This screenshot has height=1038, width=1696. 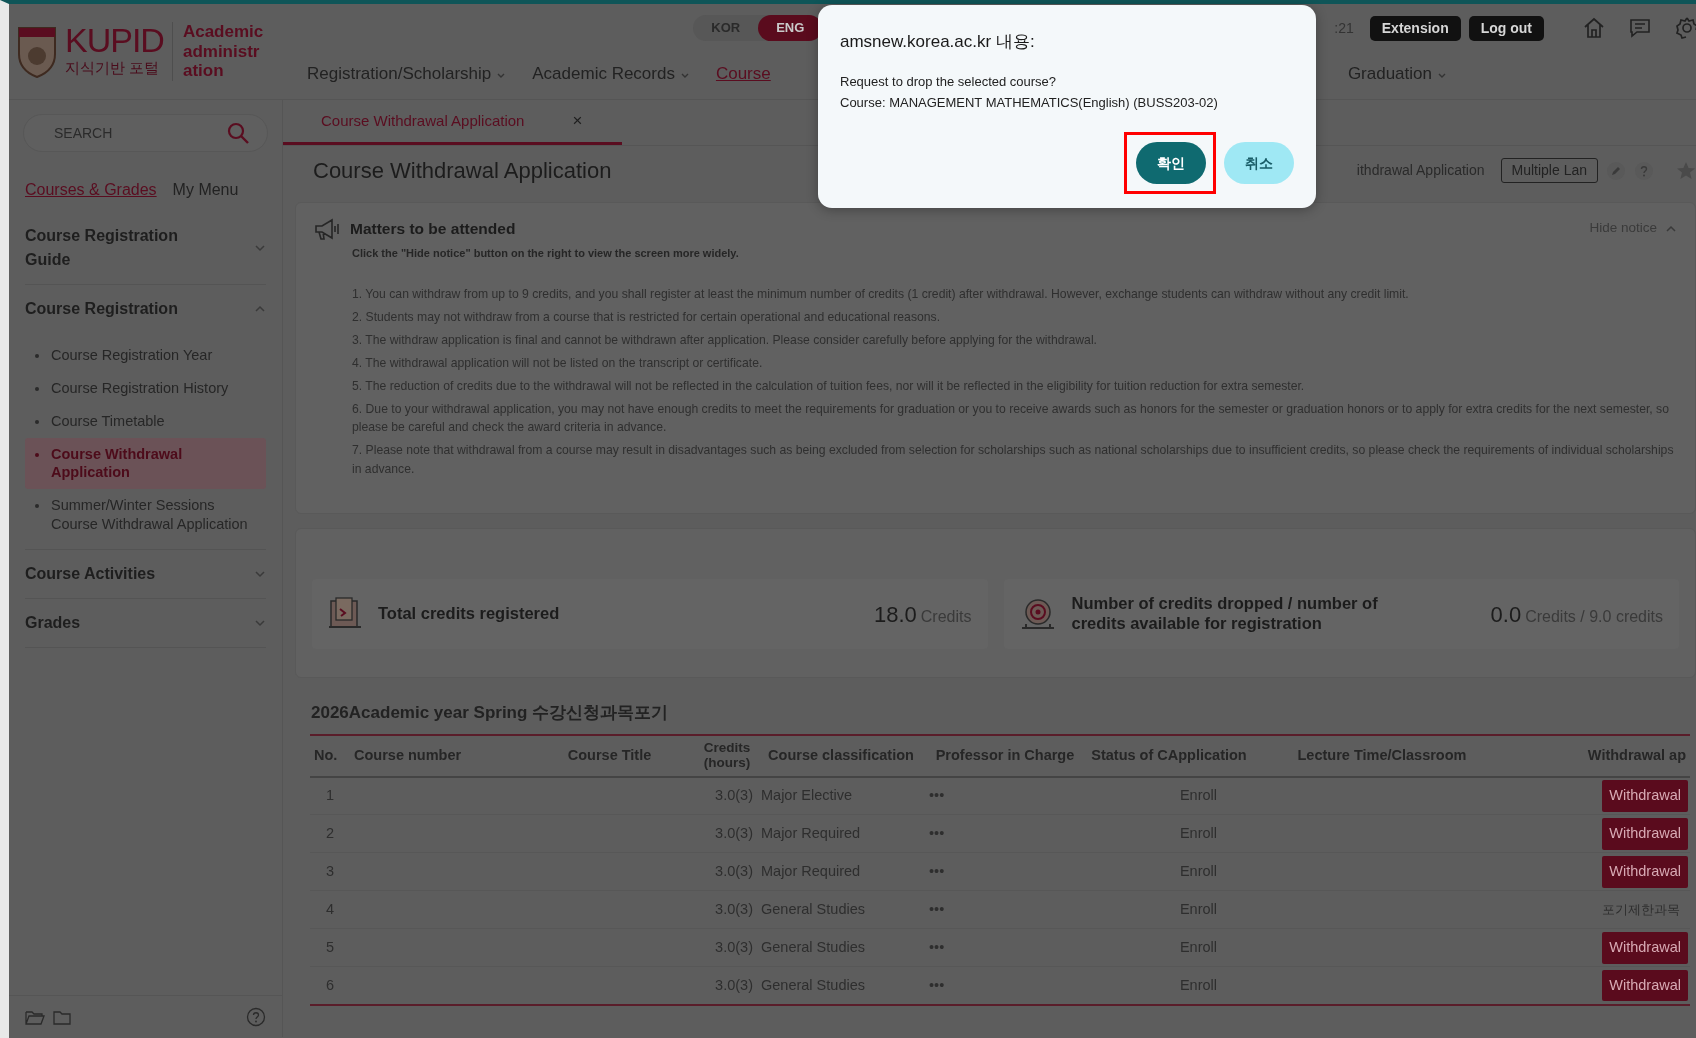 What do you see at coordinates (1640, 28) in the screenshot?
I see `chat-icon` at bounding box center [1640, 28].